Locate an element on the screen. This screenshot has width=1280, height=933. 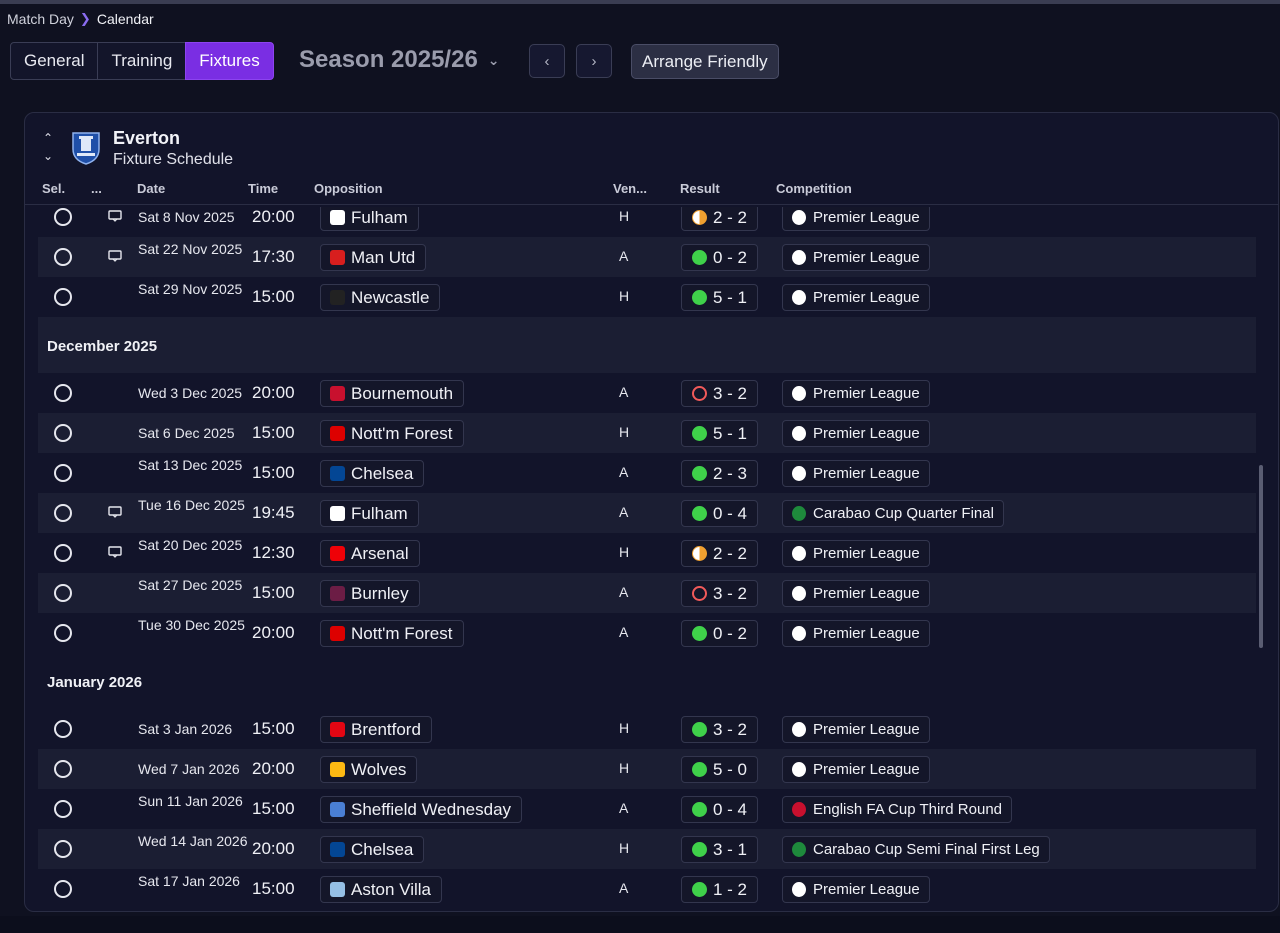
competition-chip: English FA Cup Third Round is located at coordinates (897, 809).